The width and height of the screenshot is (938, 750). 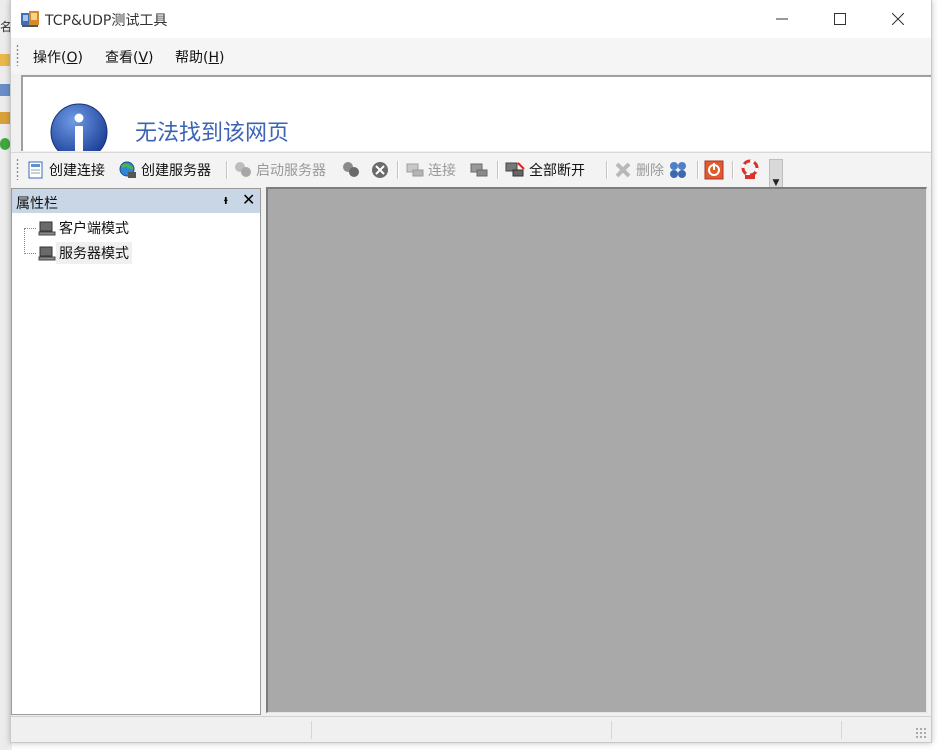 What do you see at coordinates (5, 118) in the screenshot?
I see `background-file-icon` at bounding box center [5, 118].